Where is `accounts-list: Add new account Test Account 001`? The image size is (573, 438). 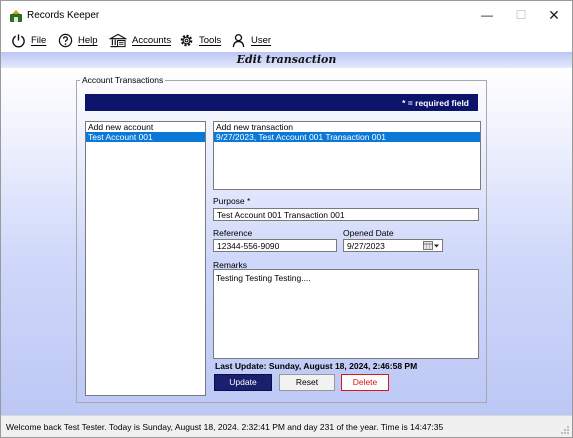
accounts-list: Add new account Test Account 001 is located at coordinates (145, 258).